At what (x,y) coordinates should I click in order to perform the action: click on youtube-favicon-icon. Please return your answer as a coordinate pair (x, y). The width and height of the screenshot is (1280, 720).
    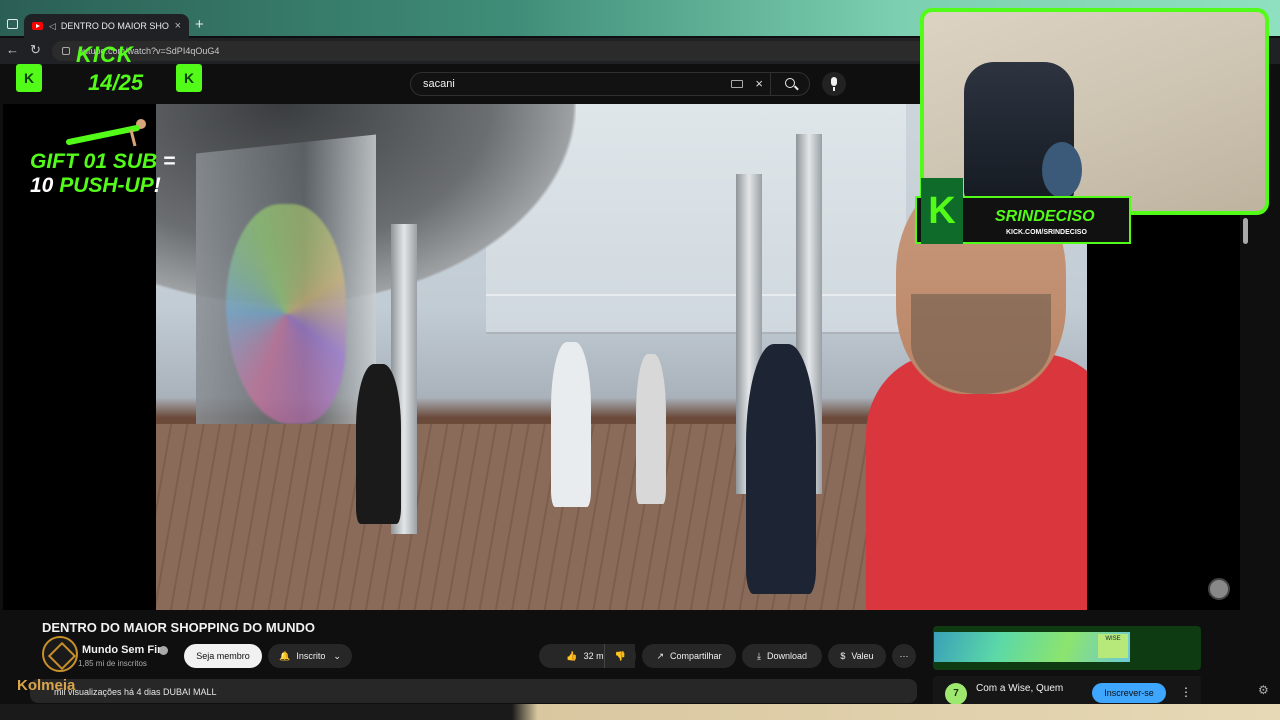
    Looking at the image, I should click on (37, 26).